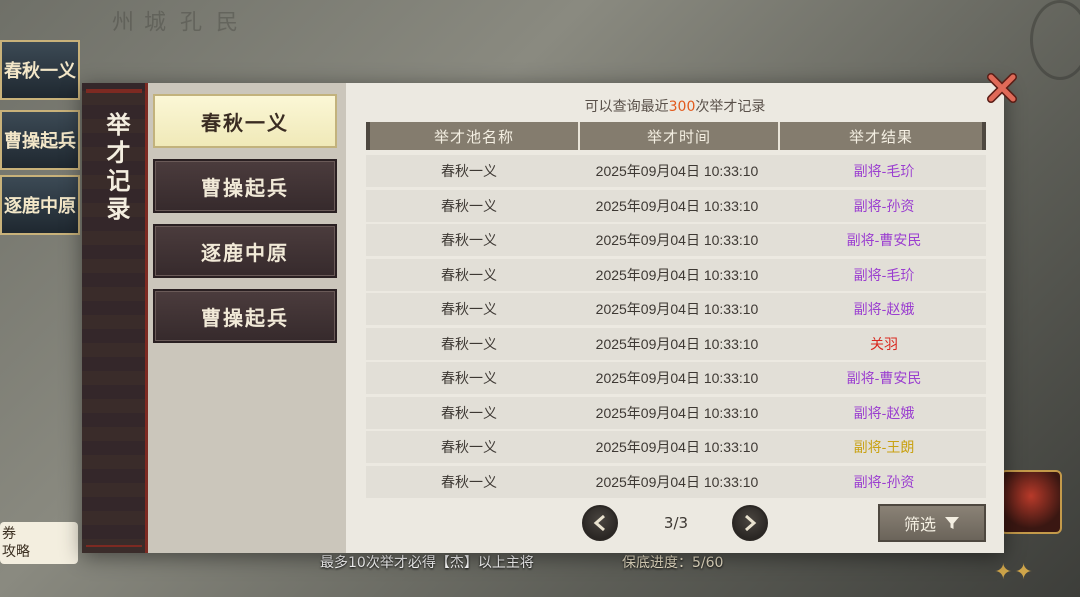  I want to click on table-row: 春秋一义 2025年09月04日 10:33:10 关羽, so click(676, 343).